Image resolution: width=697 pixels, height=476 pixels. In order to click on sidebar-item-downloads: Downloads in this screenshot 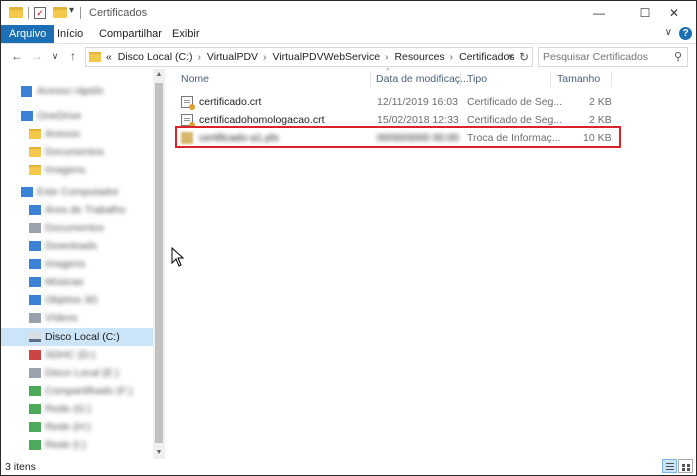, I will do `click(77, 246)`.